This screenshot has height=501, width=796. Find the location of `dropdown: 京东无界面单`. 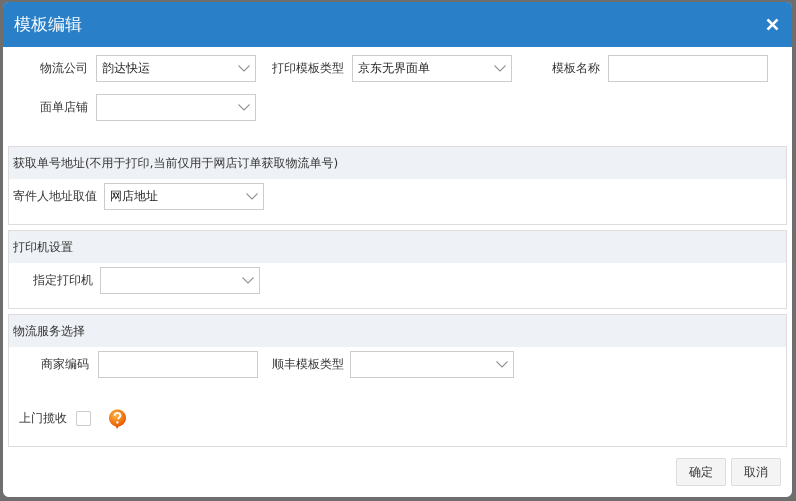

dropdown: 京东无界面单 is located at coordinates (432, 68).